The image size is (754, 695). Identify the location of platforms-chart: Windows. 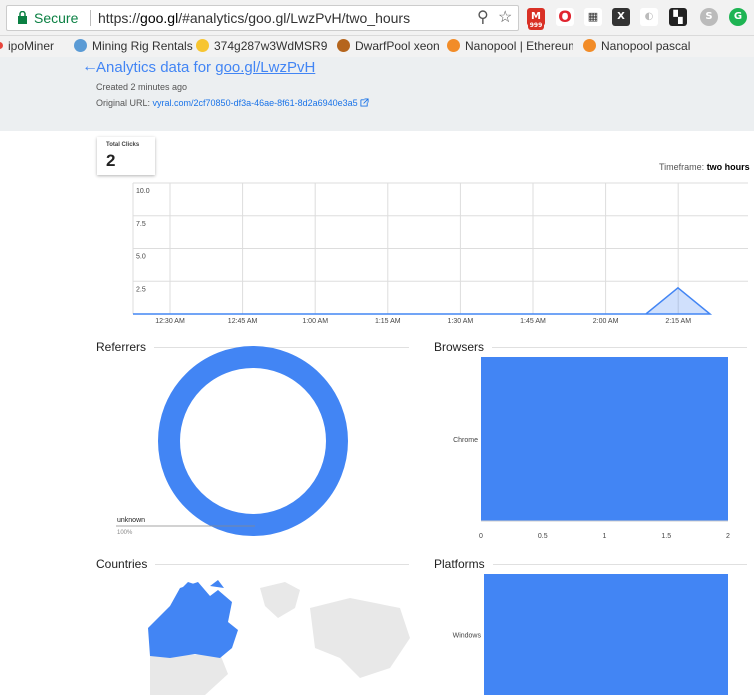
(590, 634).